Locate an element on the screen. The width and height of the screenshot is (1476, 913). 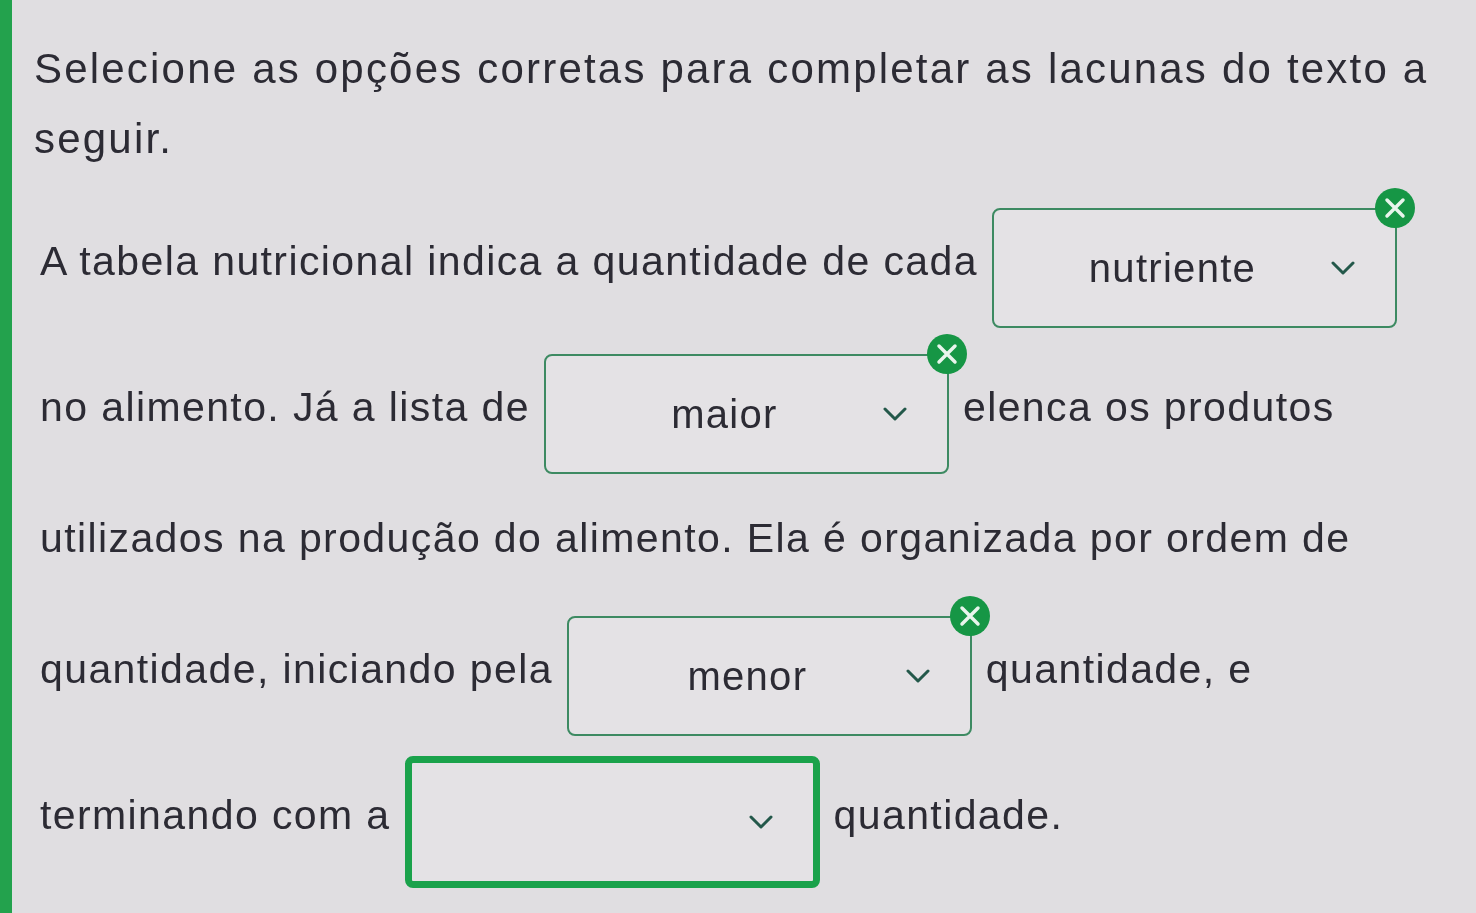
passage-text: quantidade, iniciando pela is located at coordinates (296, 669).